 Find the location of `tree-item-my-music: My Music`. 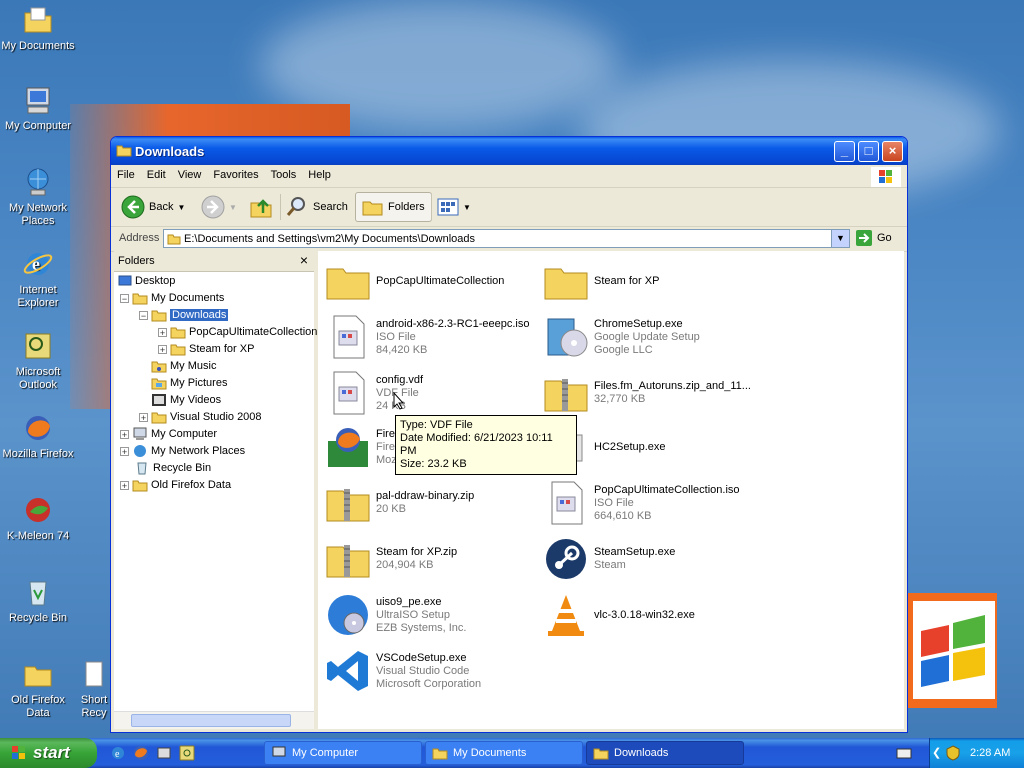

tree-item-my-music: My Music is located at coordinates (183, 366).